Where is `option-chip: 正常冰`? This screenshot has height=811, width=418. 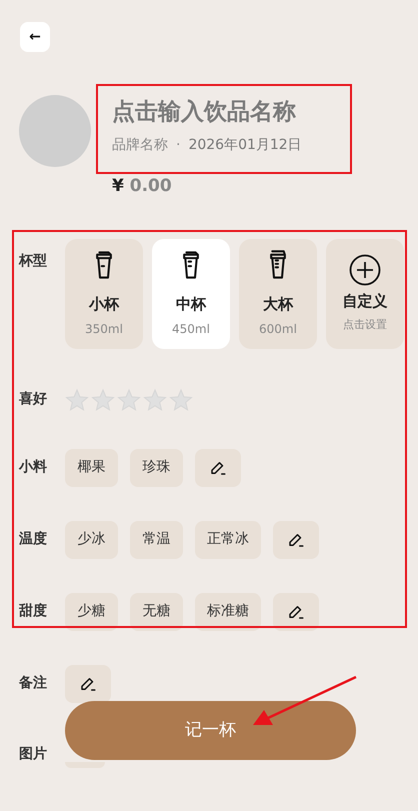 option-chip: 正常冰 is located at coordinates (228, 539).